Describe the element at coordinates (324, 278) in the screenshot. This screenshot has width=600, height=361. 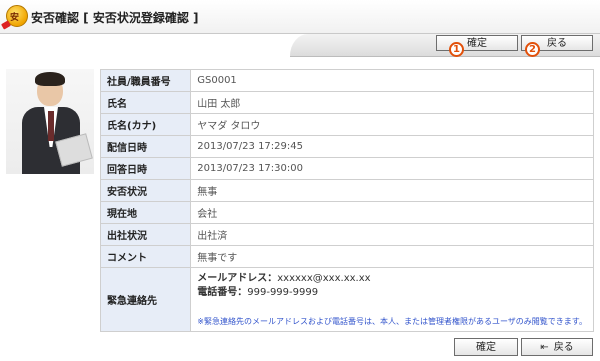
I see `contact-email-value: xxxxxx@xxx.xx.xx` at that location.